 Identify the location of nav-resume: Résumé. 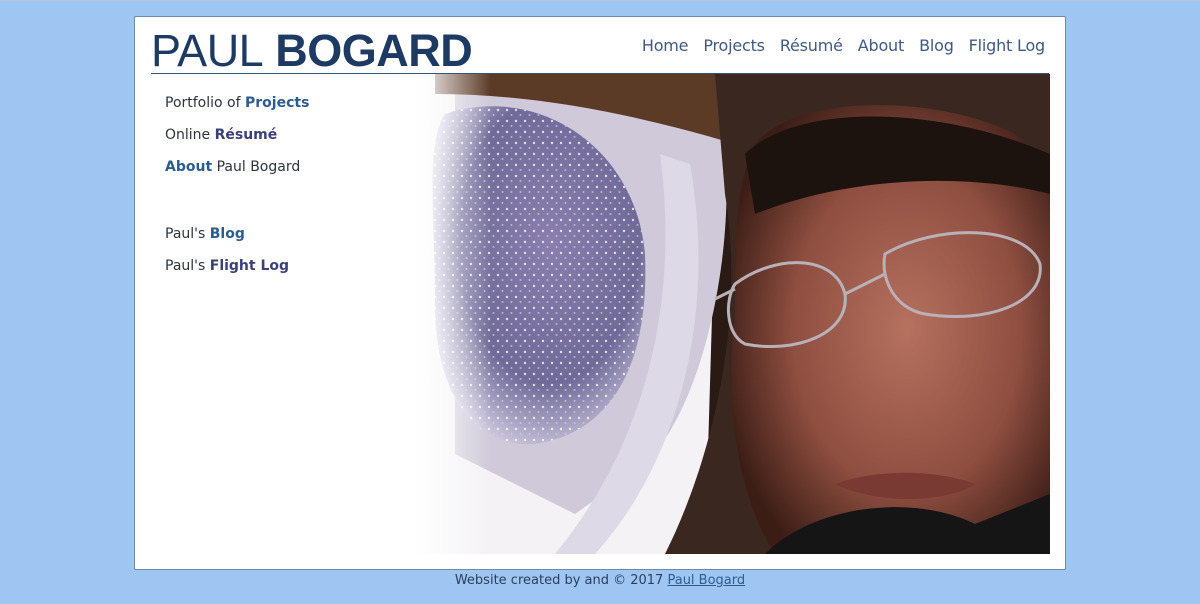
(811, 45).